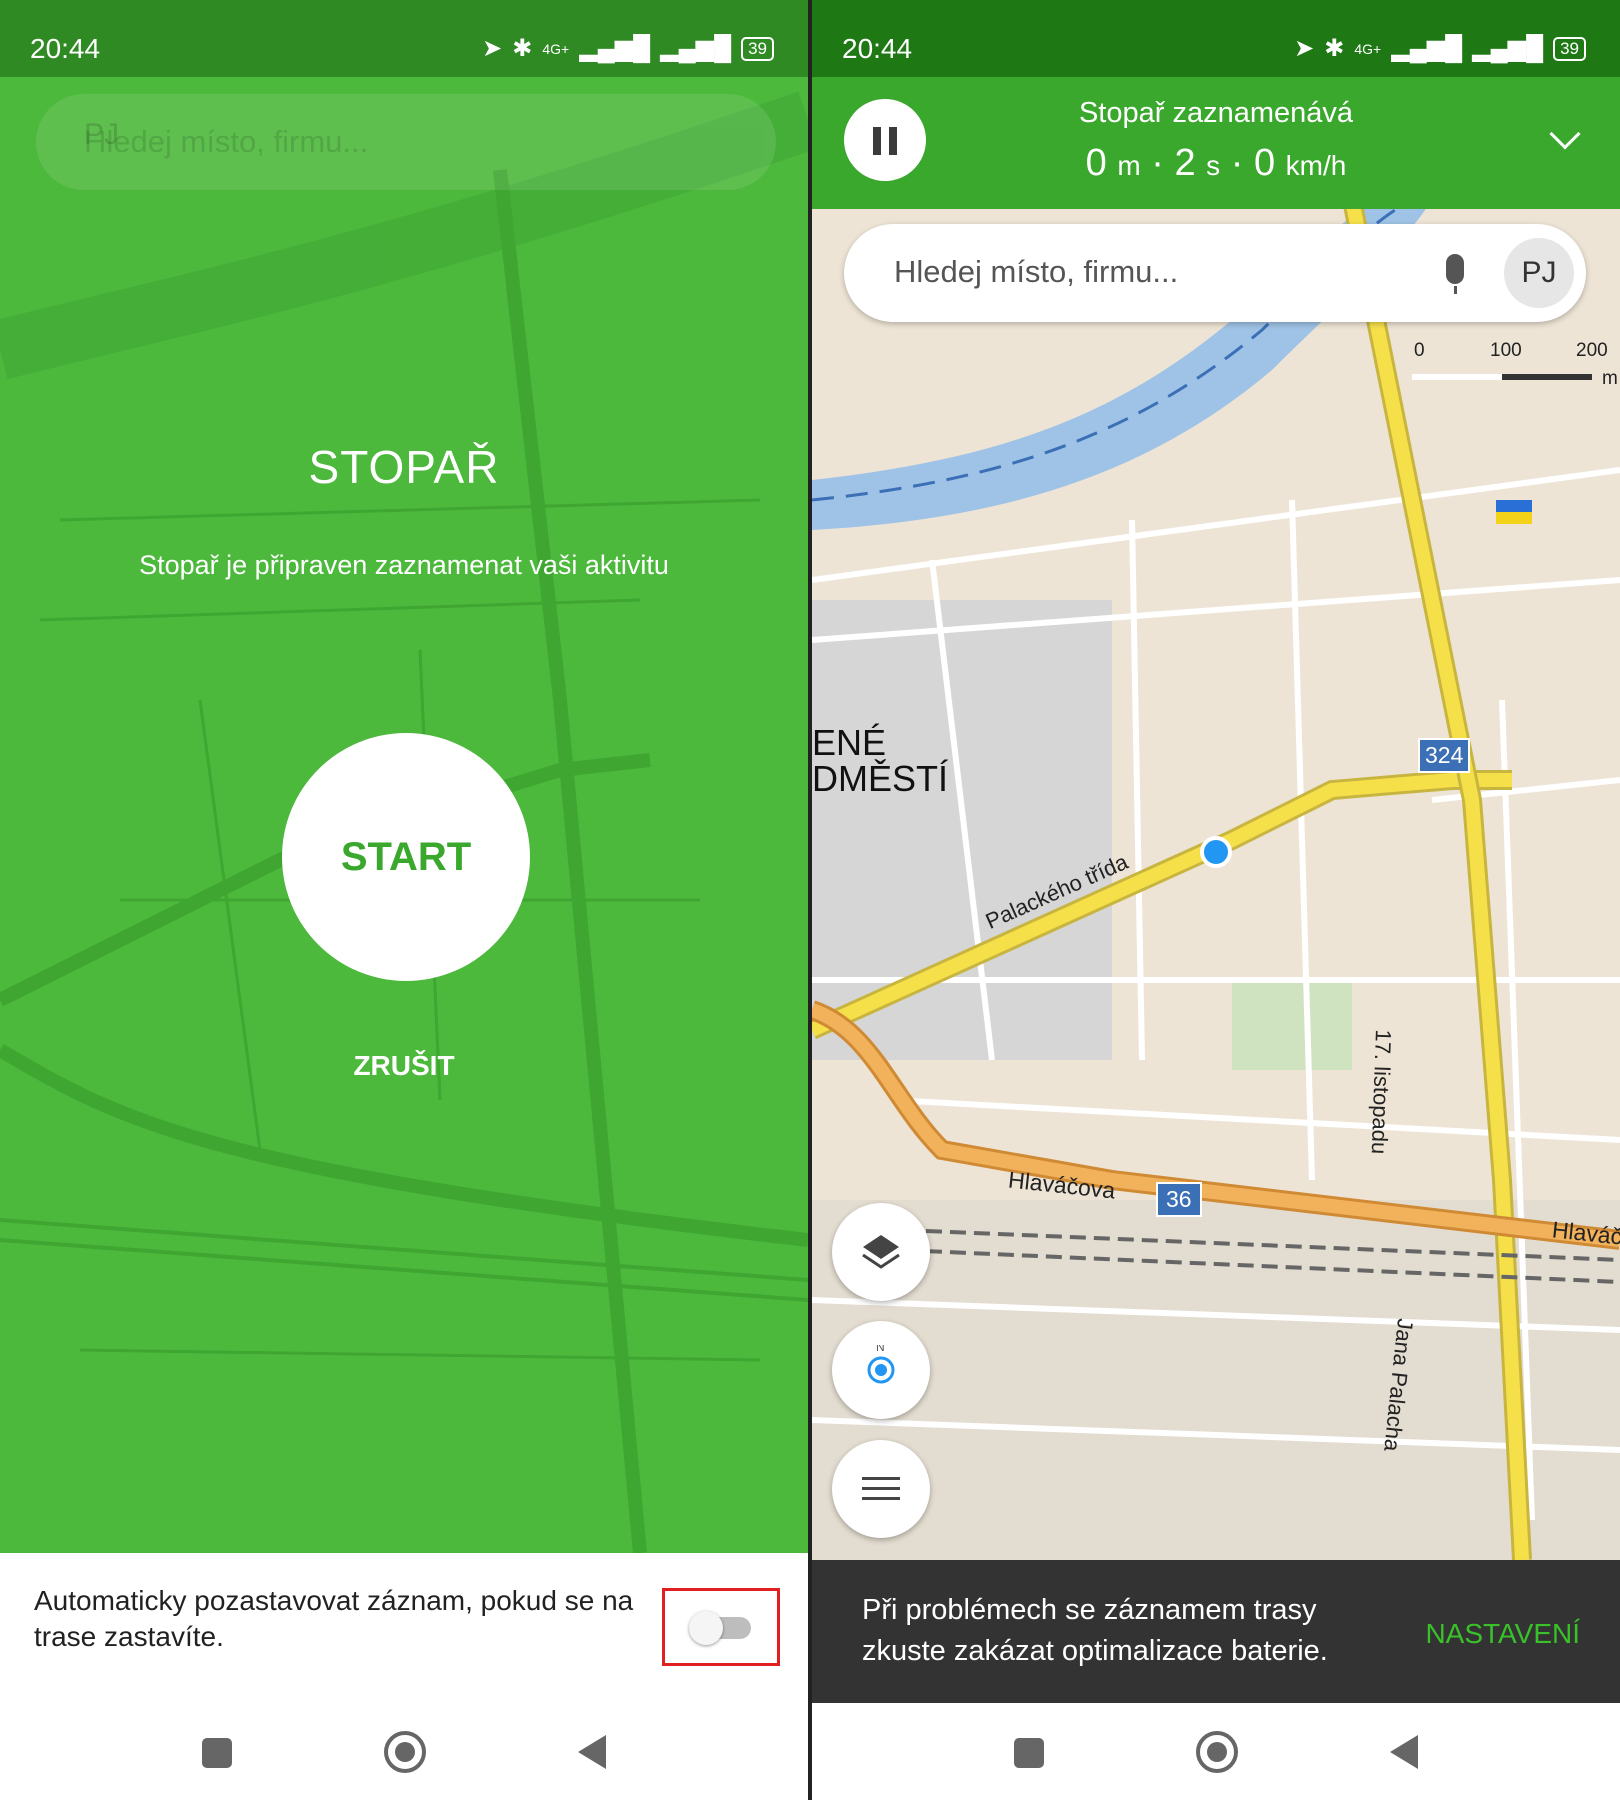  Describe the element at coordinates (406, 142) in the screenshot. I see `search-bar-dimmed: Hledej místo, firmu... PJ` at that location.